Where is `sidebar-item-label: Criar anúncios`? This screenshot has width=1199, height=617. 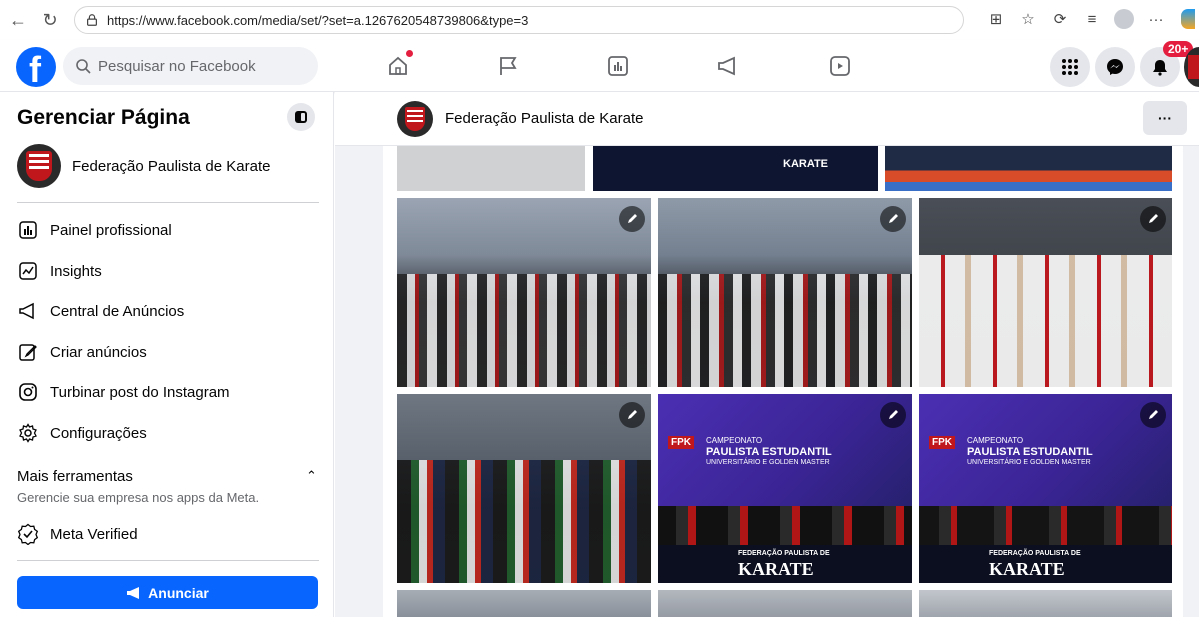
sidebar-item-label: Criar anúncios is located at coordinates (98, 352).